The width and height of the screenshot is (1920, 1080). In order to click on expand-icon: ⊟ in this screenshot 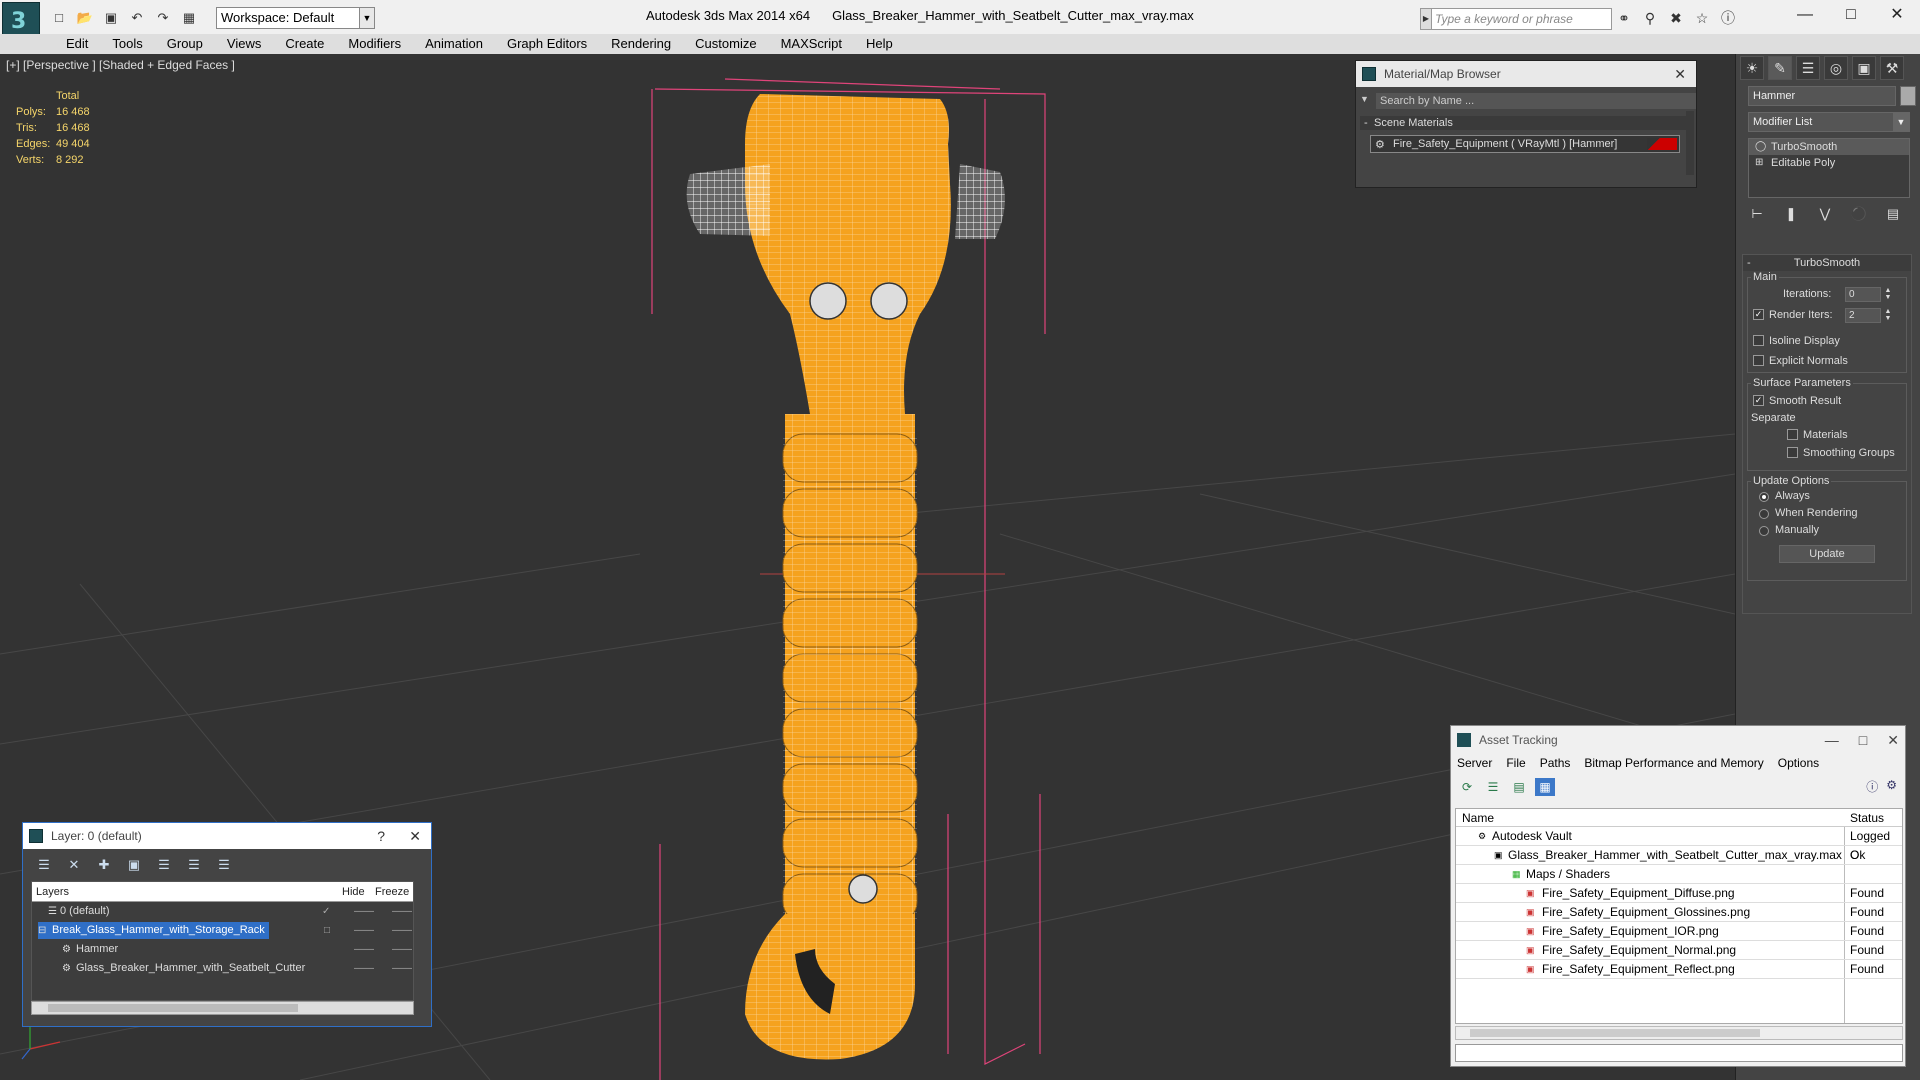, I will do `click(42, 930)`.